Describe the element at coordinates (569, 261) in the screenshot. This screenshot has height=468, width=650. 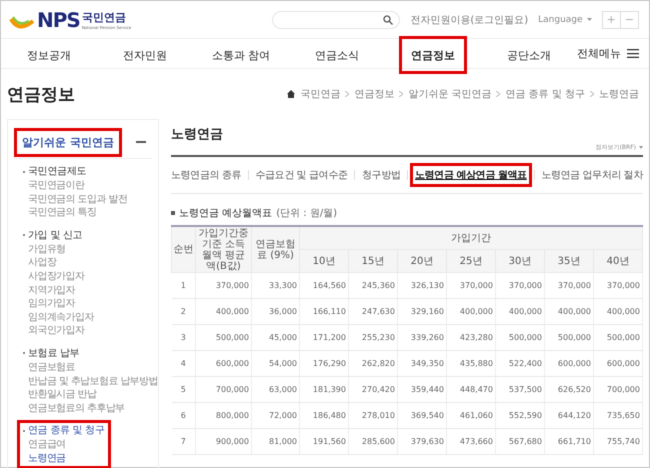
I see `column-header: 35년` at that location.